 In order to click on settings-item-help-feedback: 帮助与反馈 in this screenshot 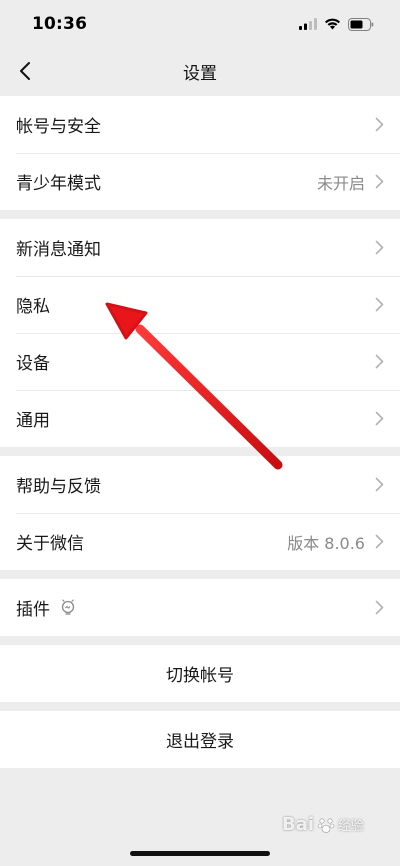, I will do `click(200, 484)`.